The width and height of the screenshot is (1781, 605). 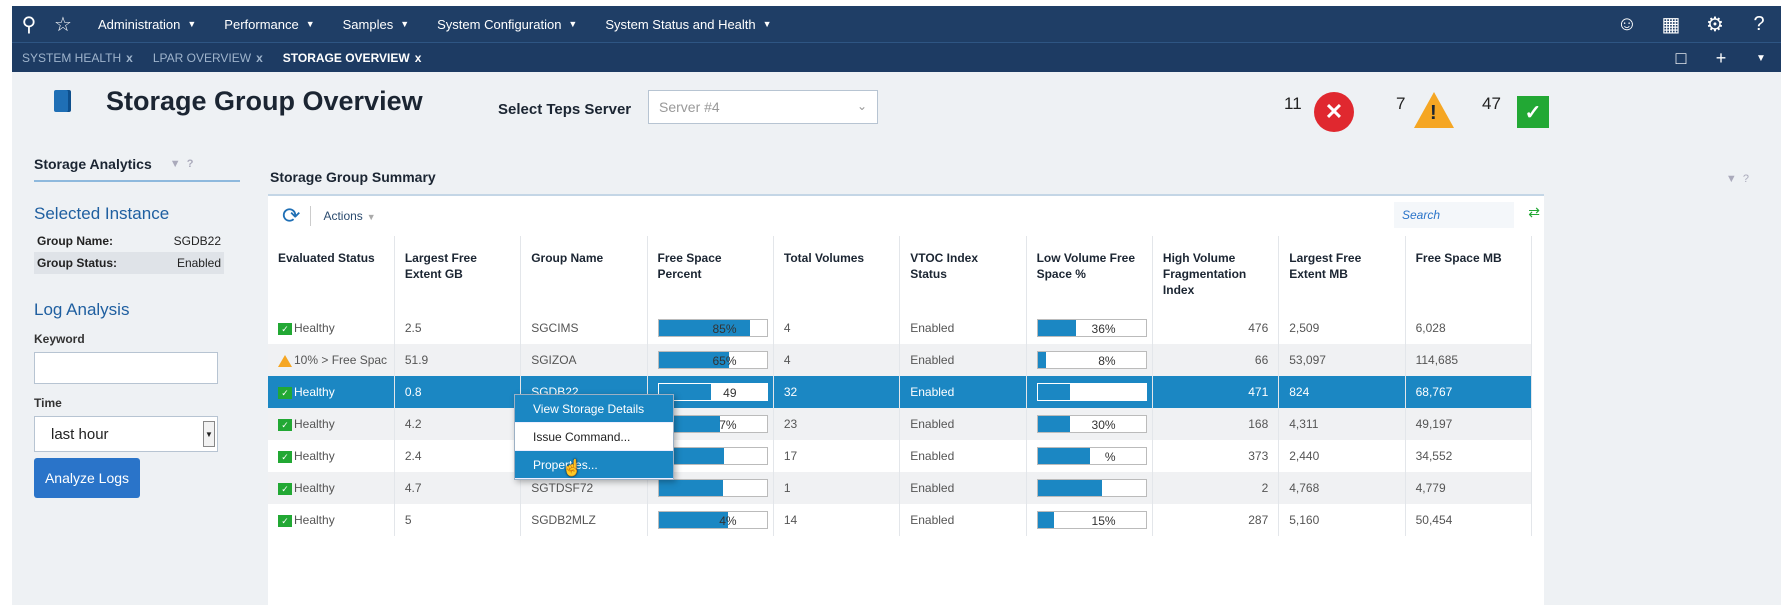 I want to click on cell-value: 114,685, so click(x=1437, y=360).